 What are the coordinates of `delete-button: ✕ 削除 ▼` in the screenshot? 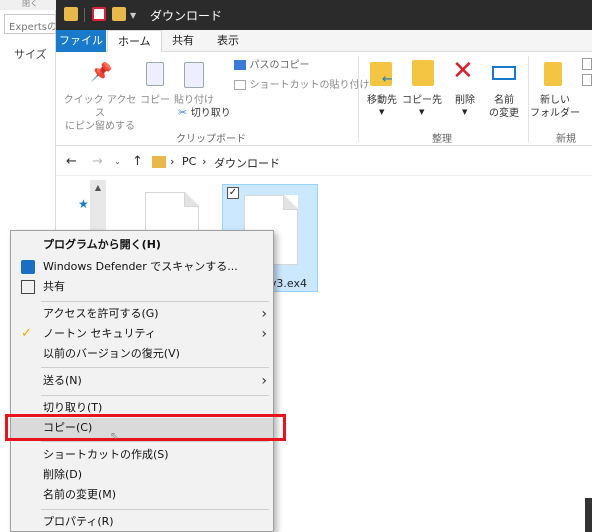 It's located at (465, 91).